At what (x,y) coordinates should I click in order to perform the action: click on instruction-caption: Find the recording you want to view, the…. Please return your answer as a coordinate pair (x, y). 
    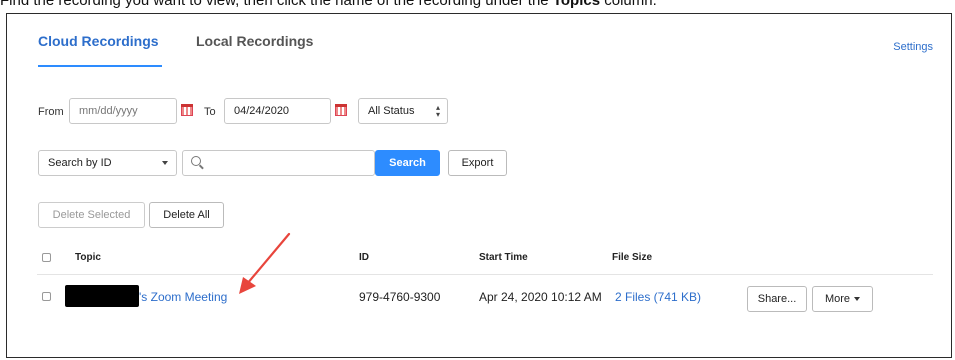
    Looking at the image, I should click on (328, 4).